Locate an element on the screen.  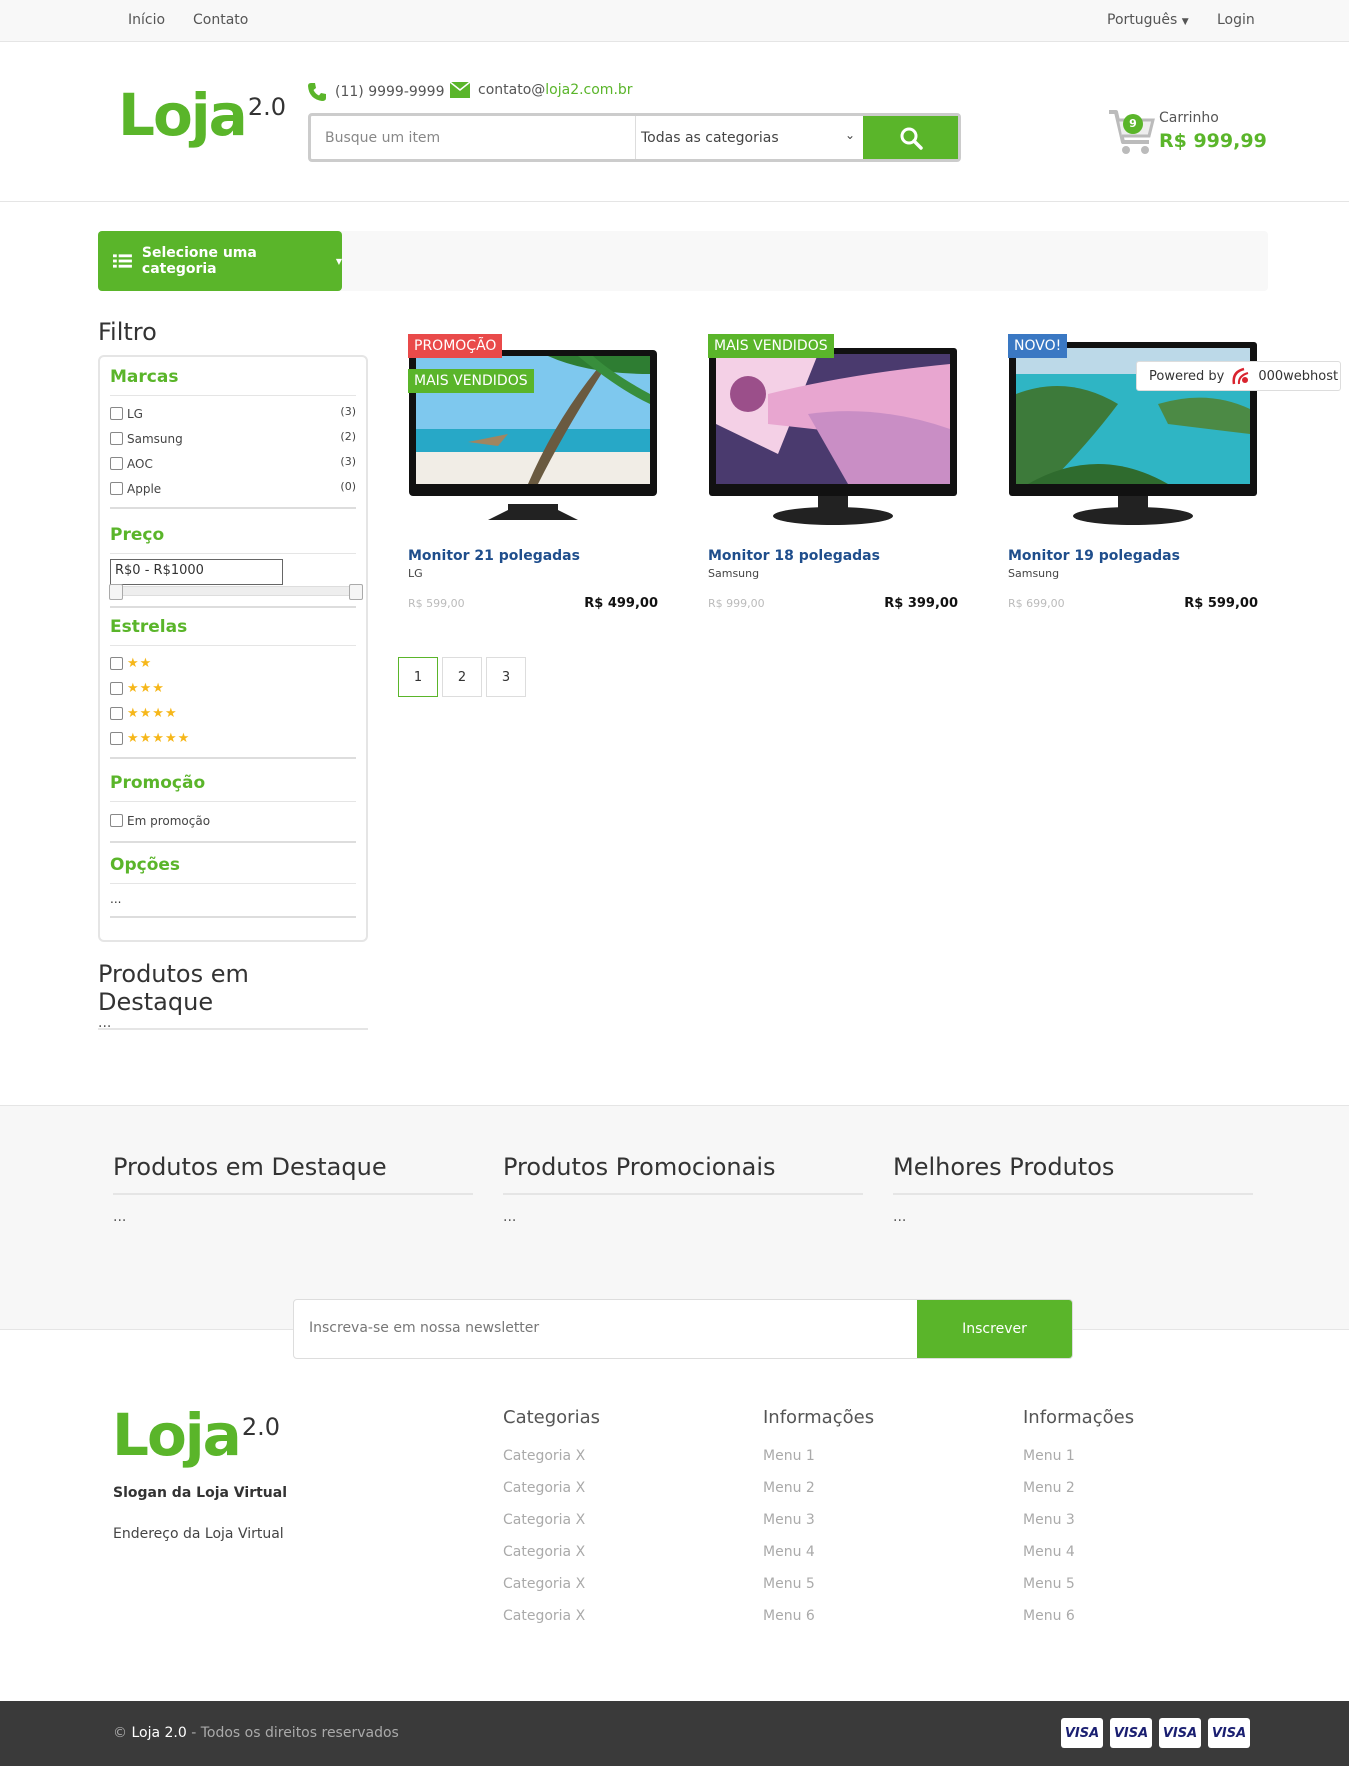
product-name: Monitor 21 polegadas is located at coordinates (494, 556).